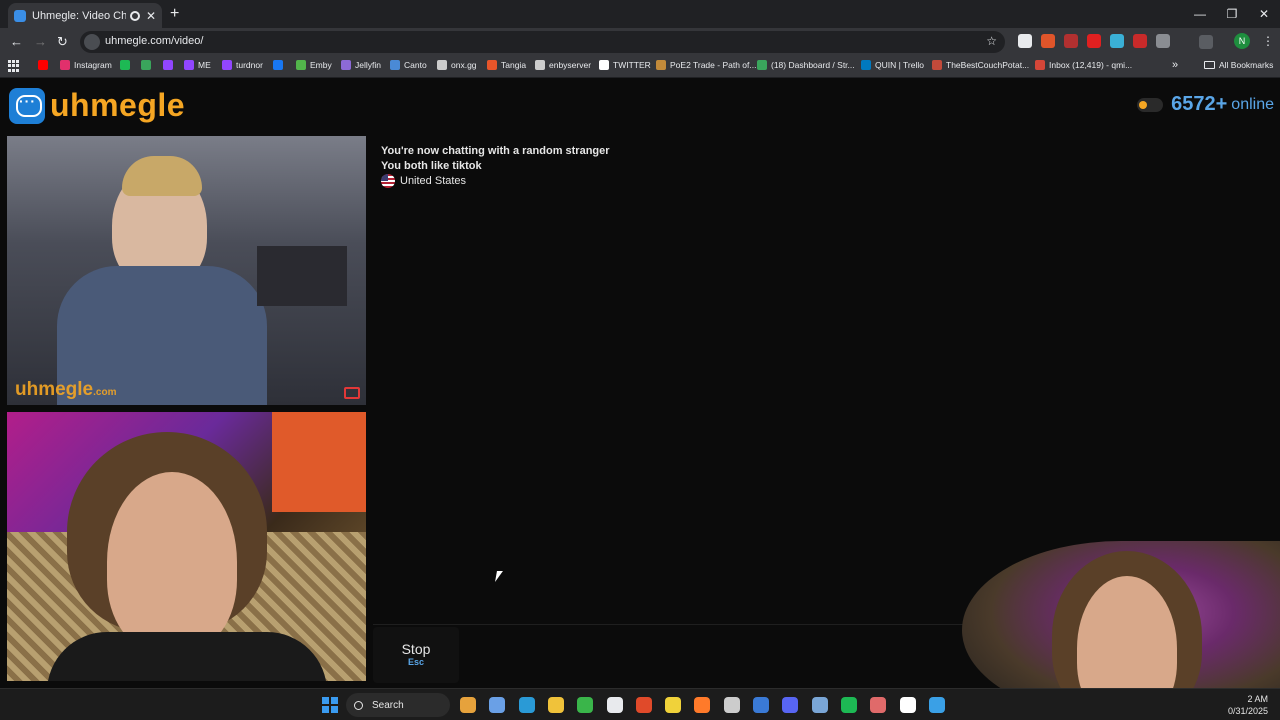  I want to click on tab-close-icon: ✕, so click(151, 16).